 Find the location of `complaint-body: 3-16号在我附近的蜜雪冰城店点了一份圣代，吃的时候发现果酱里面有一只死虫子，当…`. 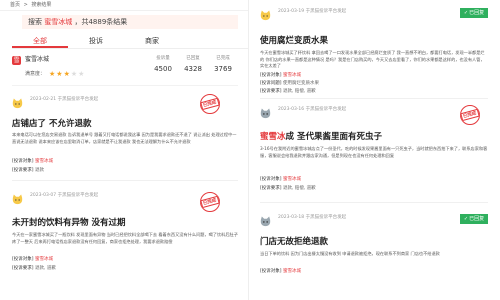

complaint-body: 3-16号在我附近的蜜雪冰城店点了一份圣代，吃的时候发现果酱里面有一只死虫子，当… is located at coordinates (374, 152).